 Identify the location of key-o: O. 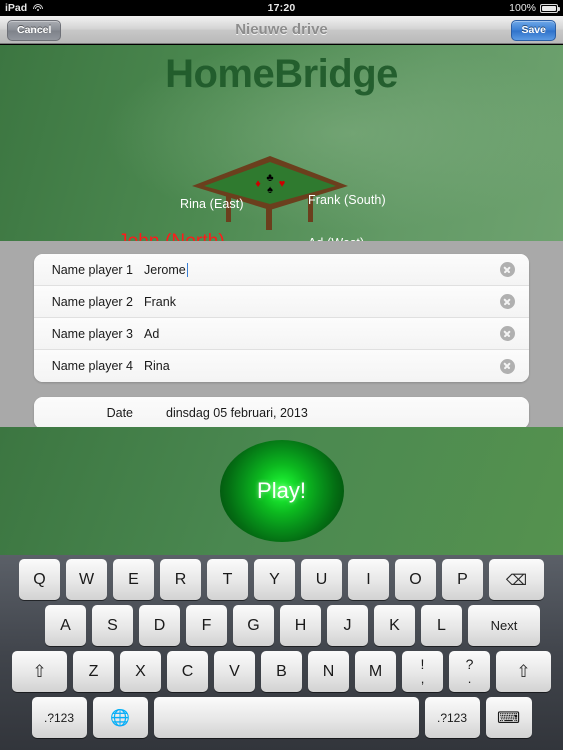
(415, 579).